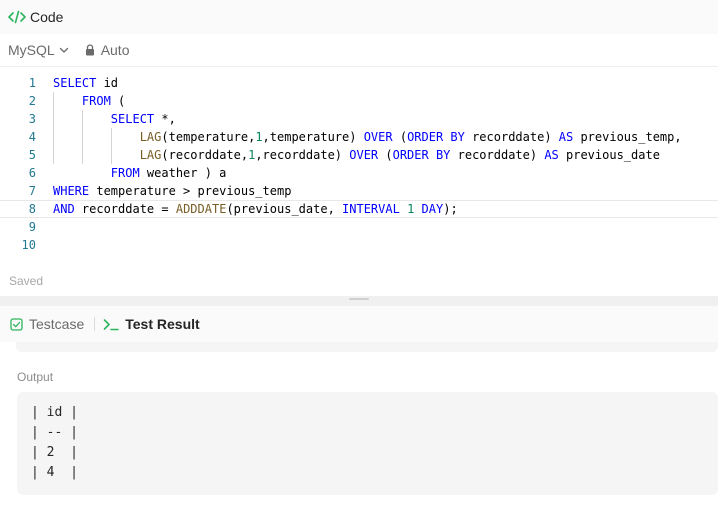 The image size is (718, 509). I want to click on code-token: (temperature,, so click(208, 137).